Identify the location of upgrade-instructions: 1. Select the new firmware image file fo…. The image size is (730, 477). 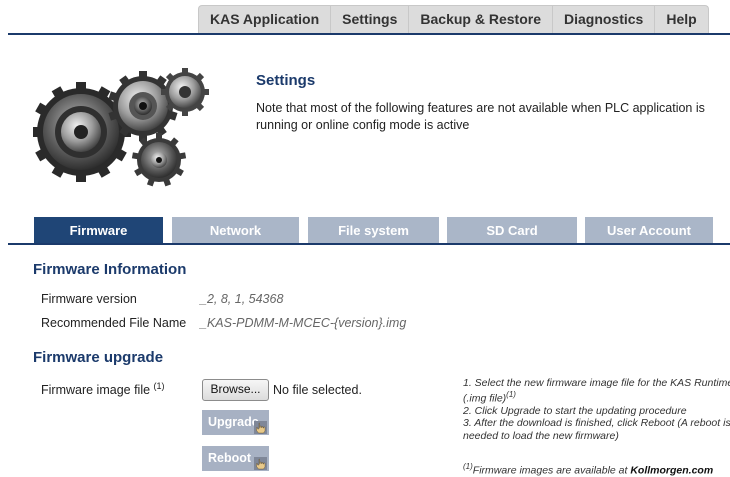
(596, 409).